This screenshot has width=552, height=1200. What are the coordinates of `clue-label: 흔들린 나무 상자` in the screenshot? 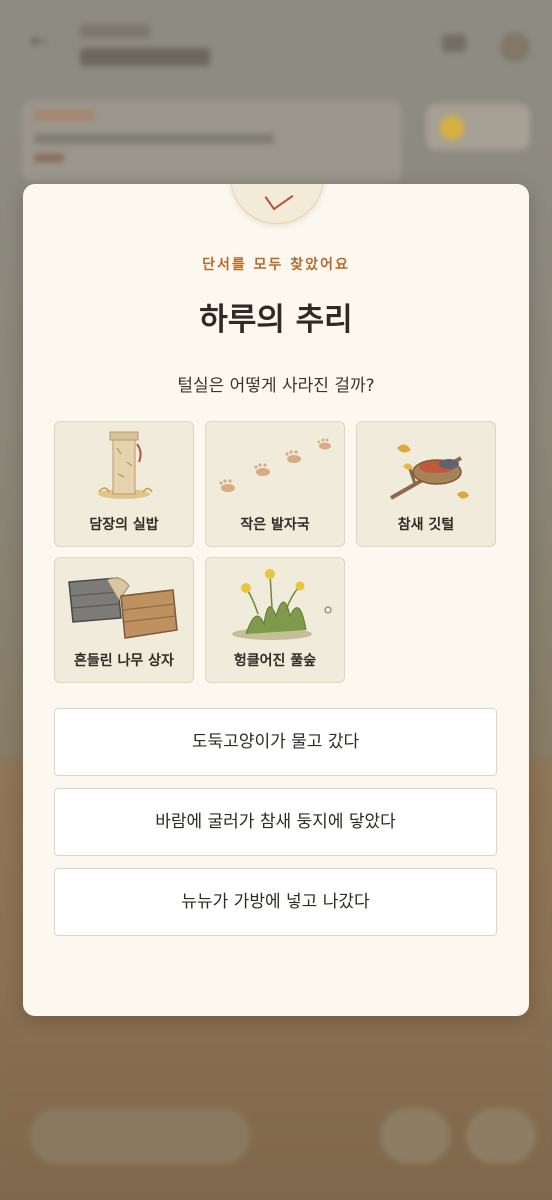 It's located at (124, 661).